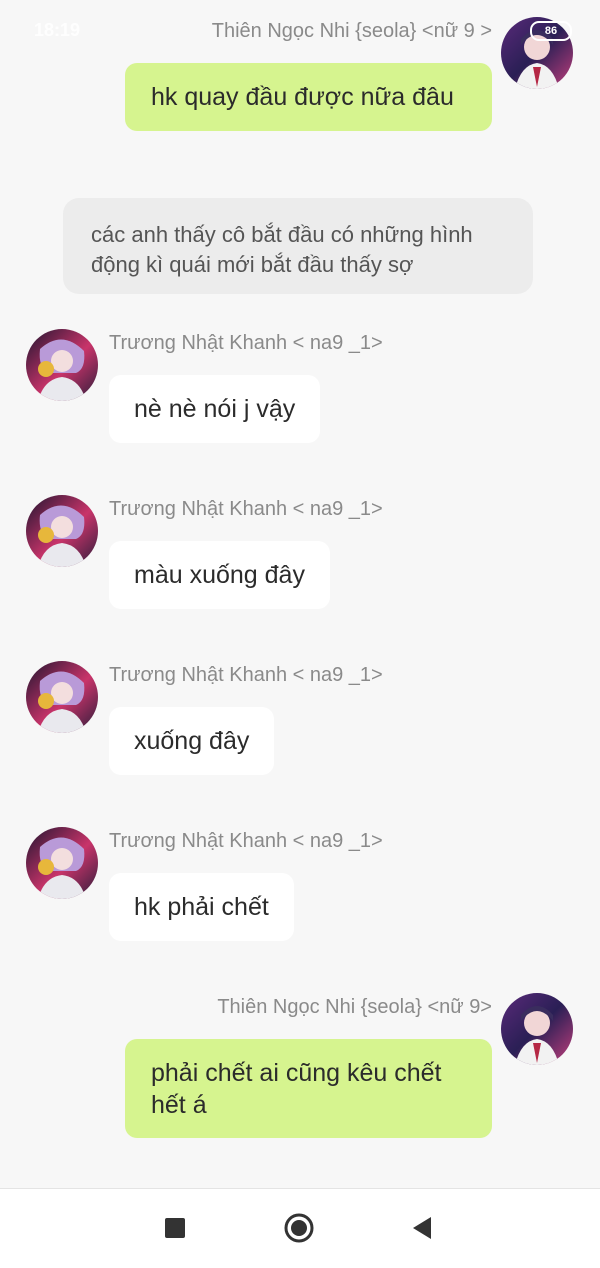 The height and width of the screenshot is (1268, 600). What do you see at coordinates (422, 1228) in the screenshot?
I see `back-icon` at bounding box center [422, 1228].